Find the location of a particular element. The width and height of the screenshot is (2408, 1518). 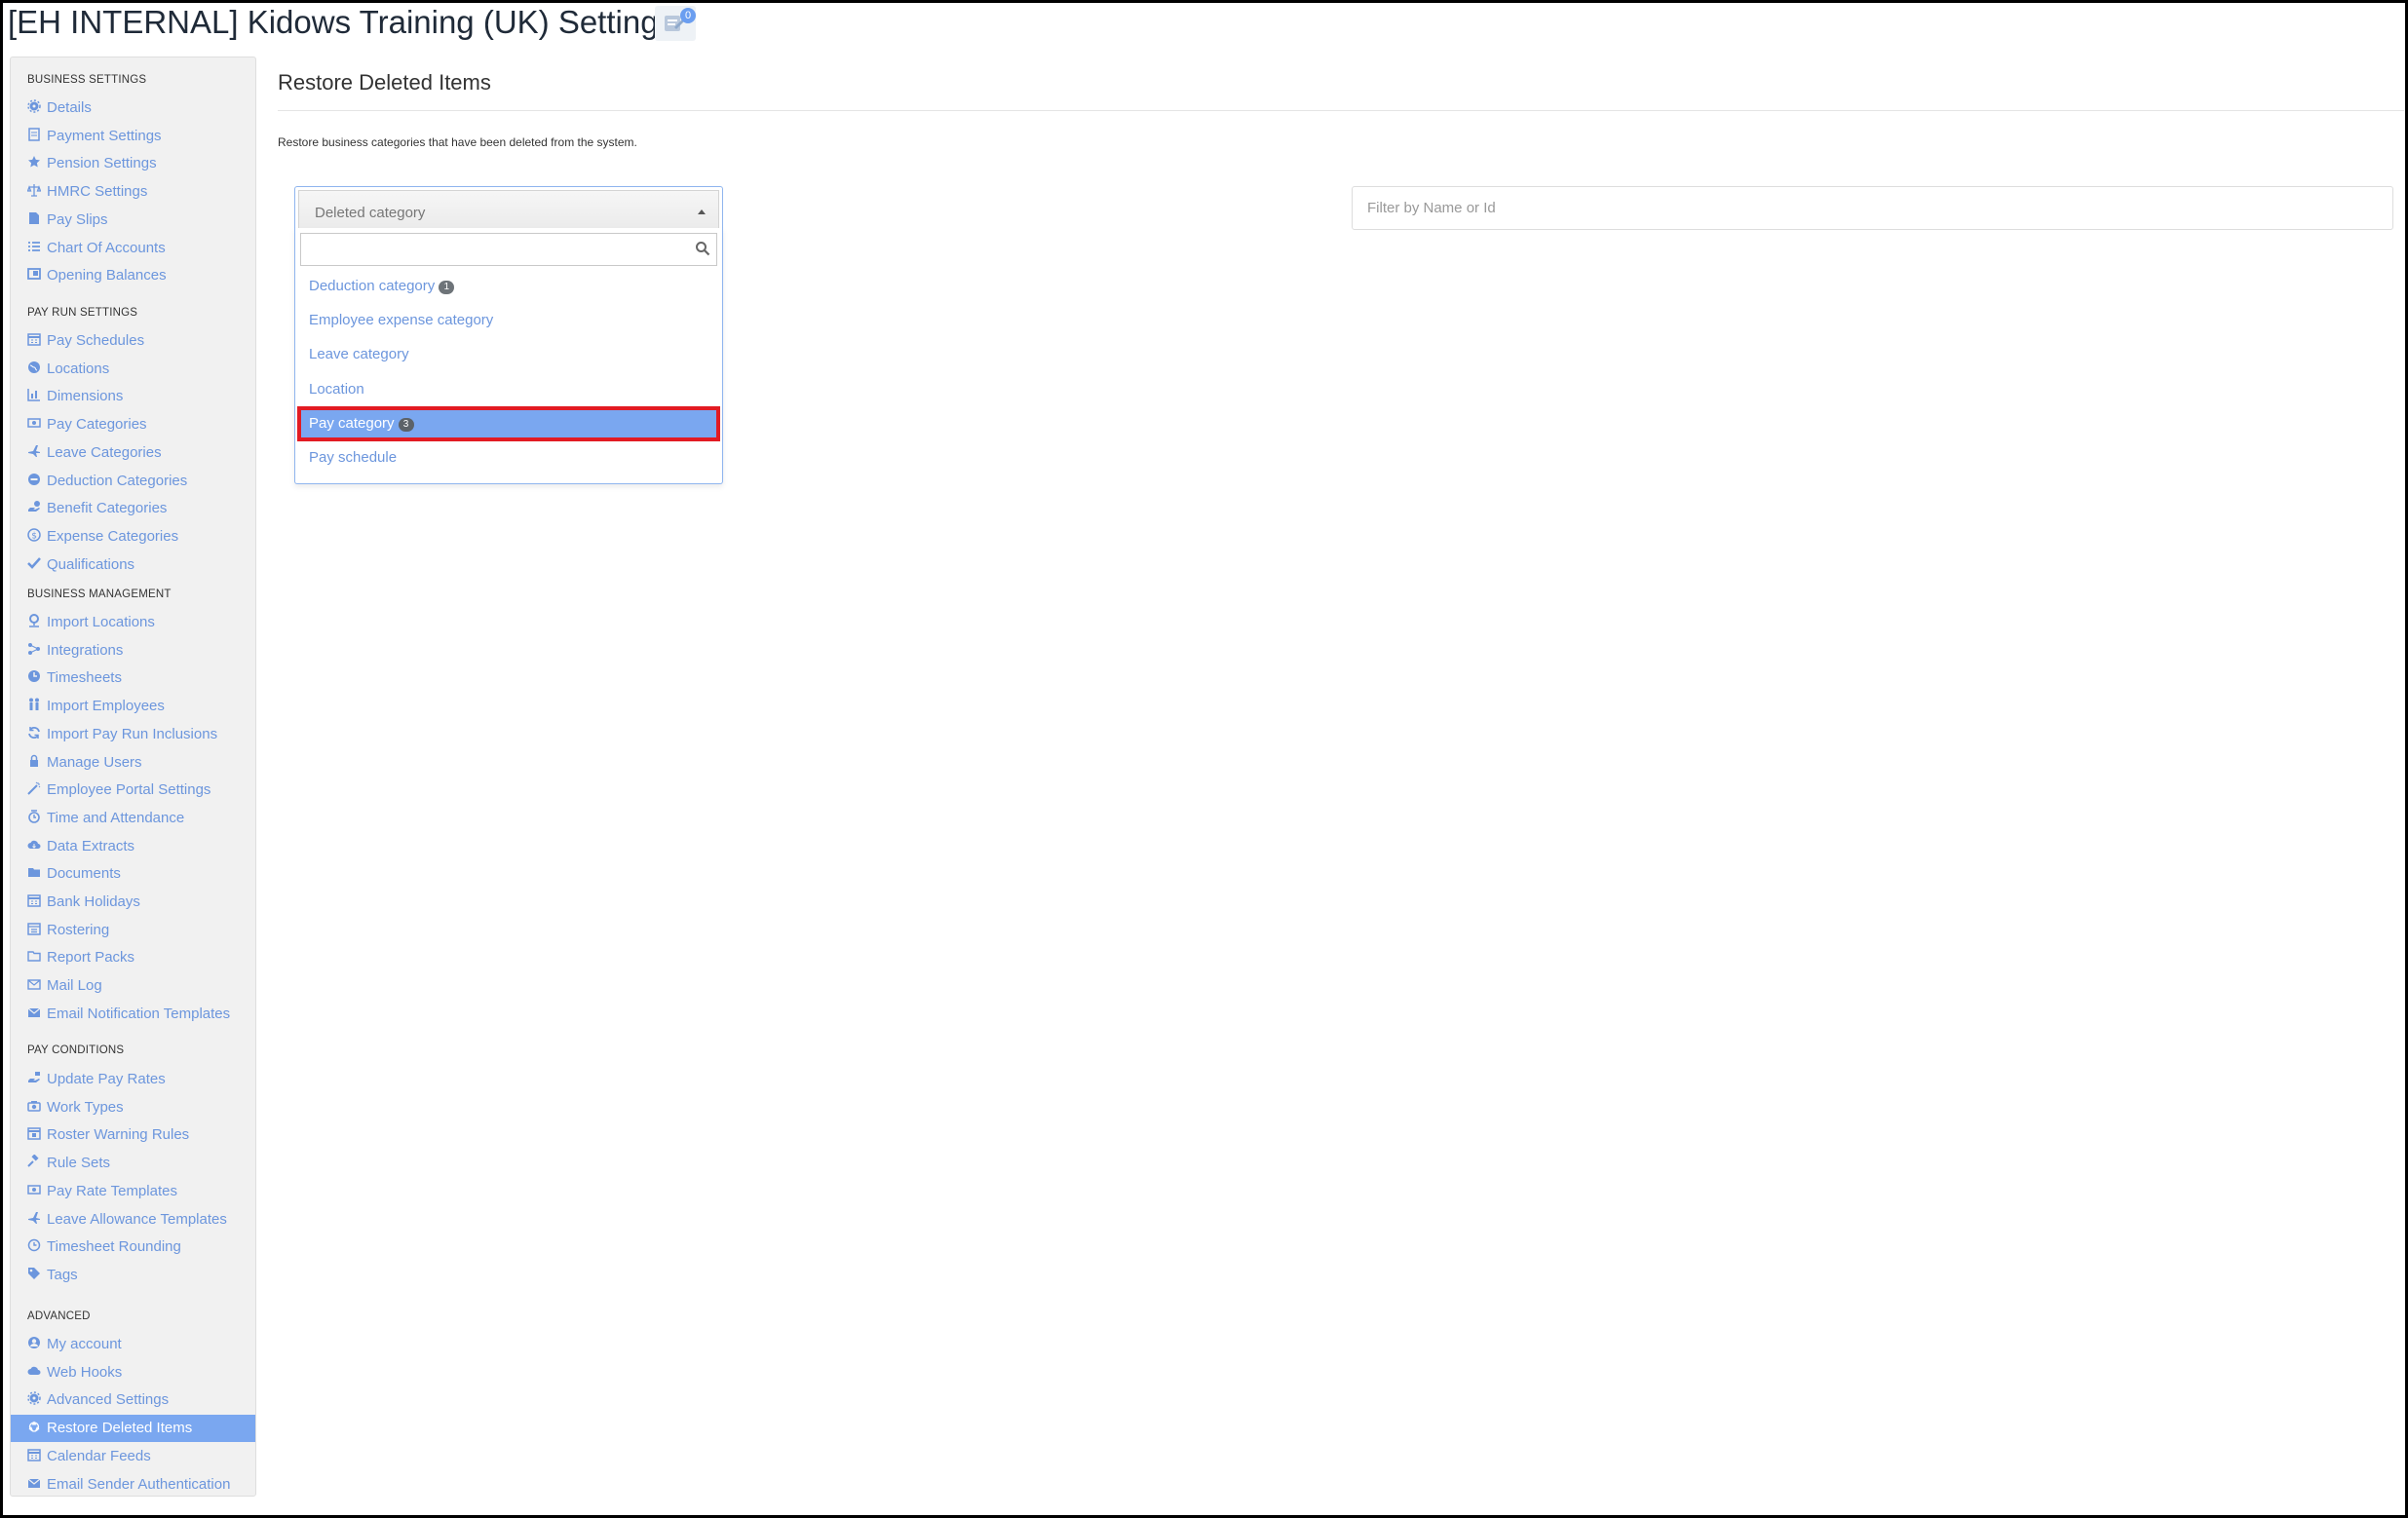

sidebar-item-label: Update Pay Rates is located at coordinates (106, 1079).